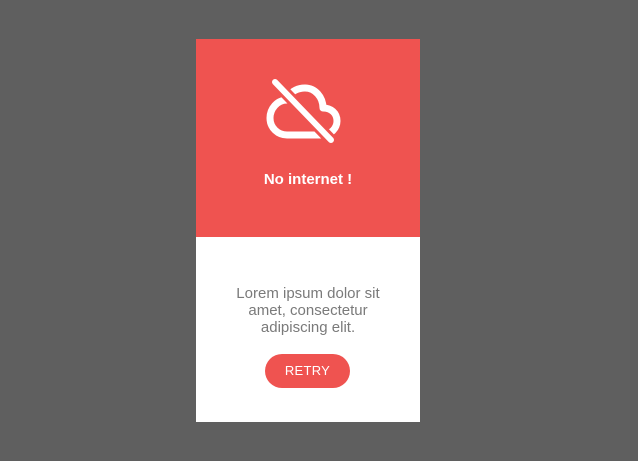 The image size is (638, 461). Describe the element at coordinates (307, 371) in the screenshot. I see `retry-button: RETRY` at that location.